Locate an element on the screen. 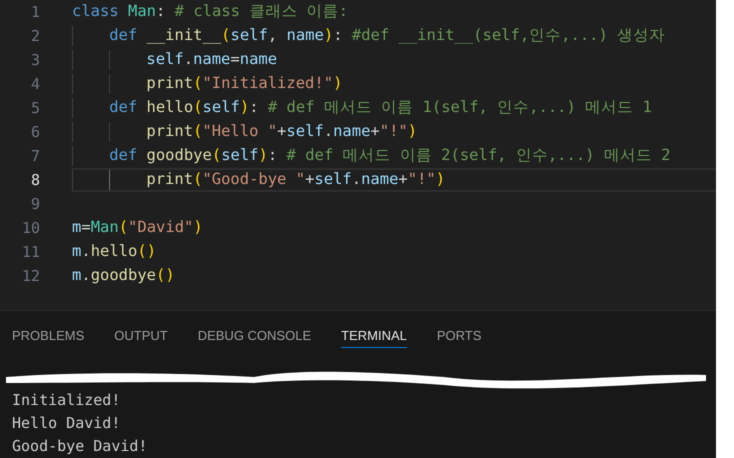 This screenshot has width=734, height=458. panel-tab: PORTS is located at coordinates (459, 336).